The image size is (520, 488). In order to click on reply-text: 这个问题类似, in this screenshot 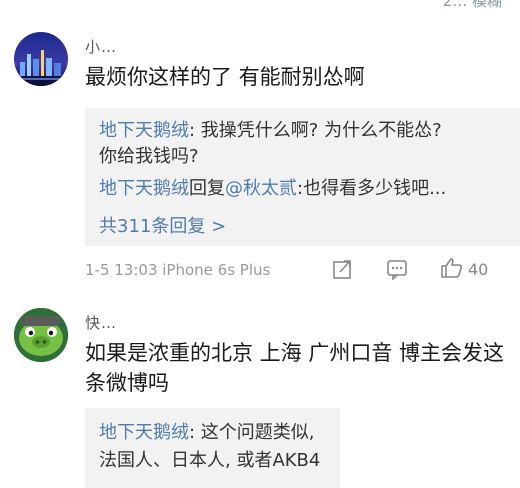, I will do `click(257, 432)`.